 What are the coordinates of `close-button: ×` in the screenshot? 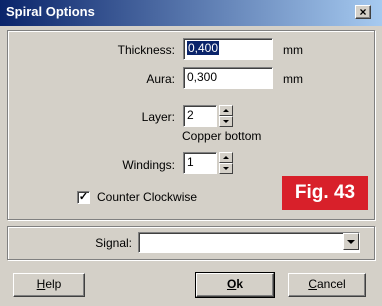 It's located at (363, 12).